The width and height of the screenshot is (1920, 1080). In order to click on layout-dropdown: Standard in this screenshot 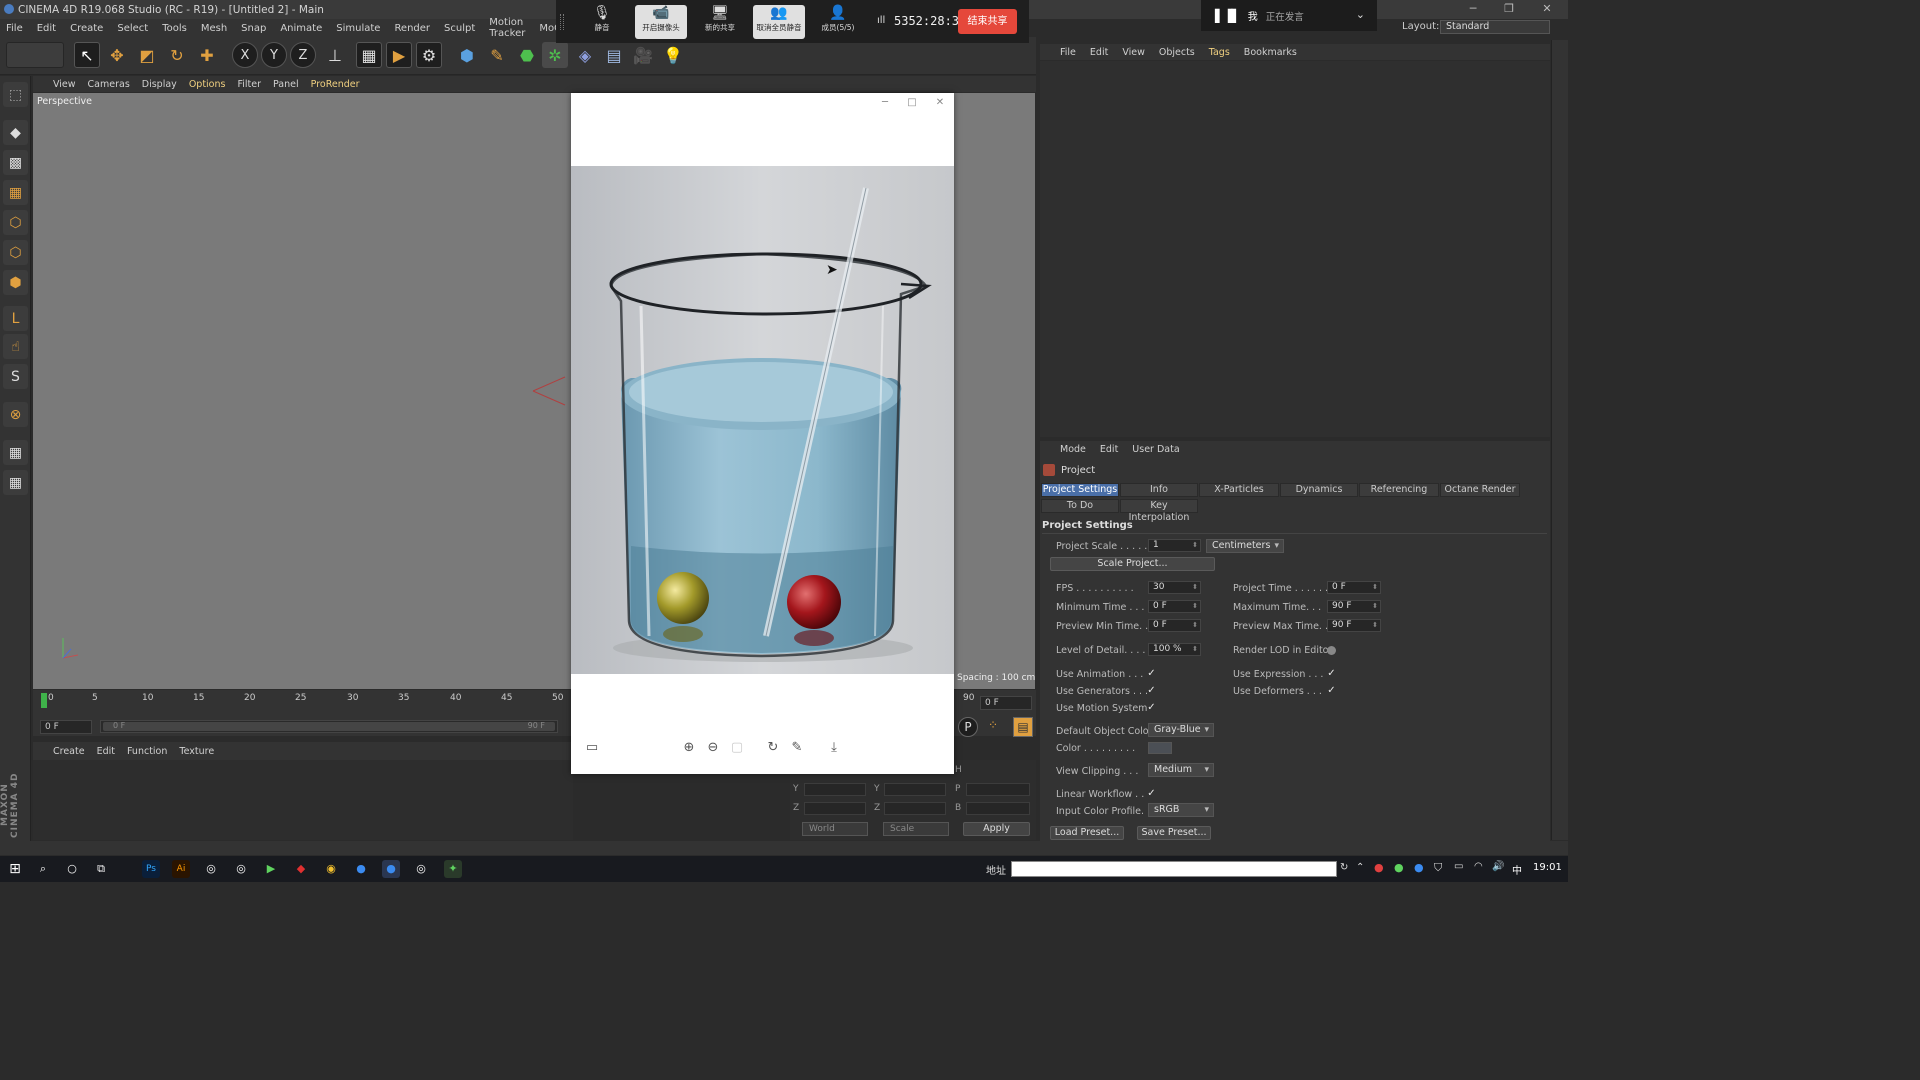, I will do `click(1495, 27)`.